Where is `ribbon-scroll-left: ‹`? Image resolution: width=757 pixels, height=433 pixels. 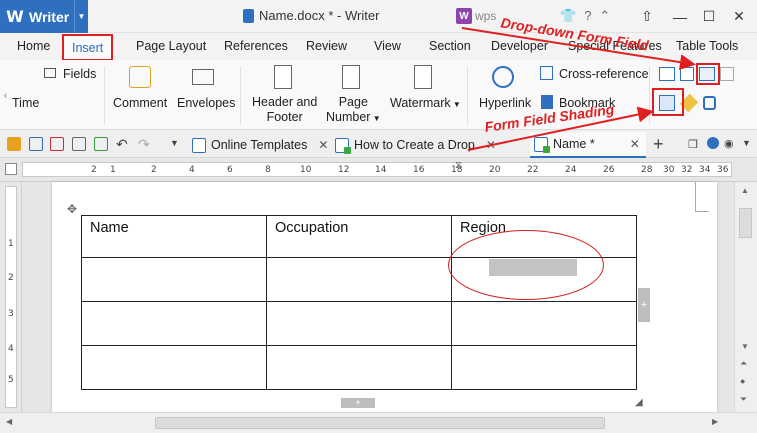 ribbon-scroll-left: ‹ is located at coordinates (5, 95).